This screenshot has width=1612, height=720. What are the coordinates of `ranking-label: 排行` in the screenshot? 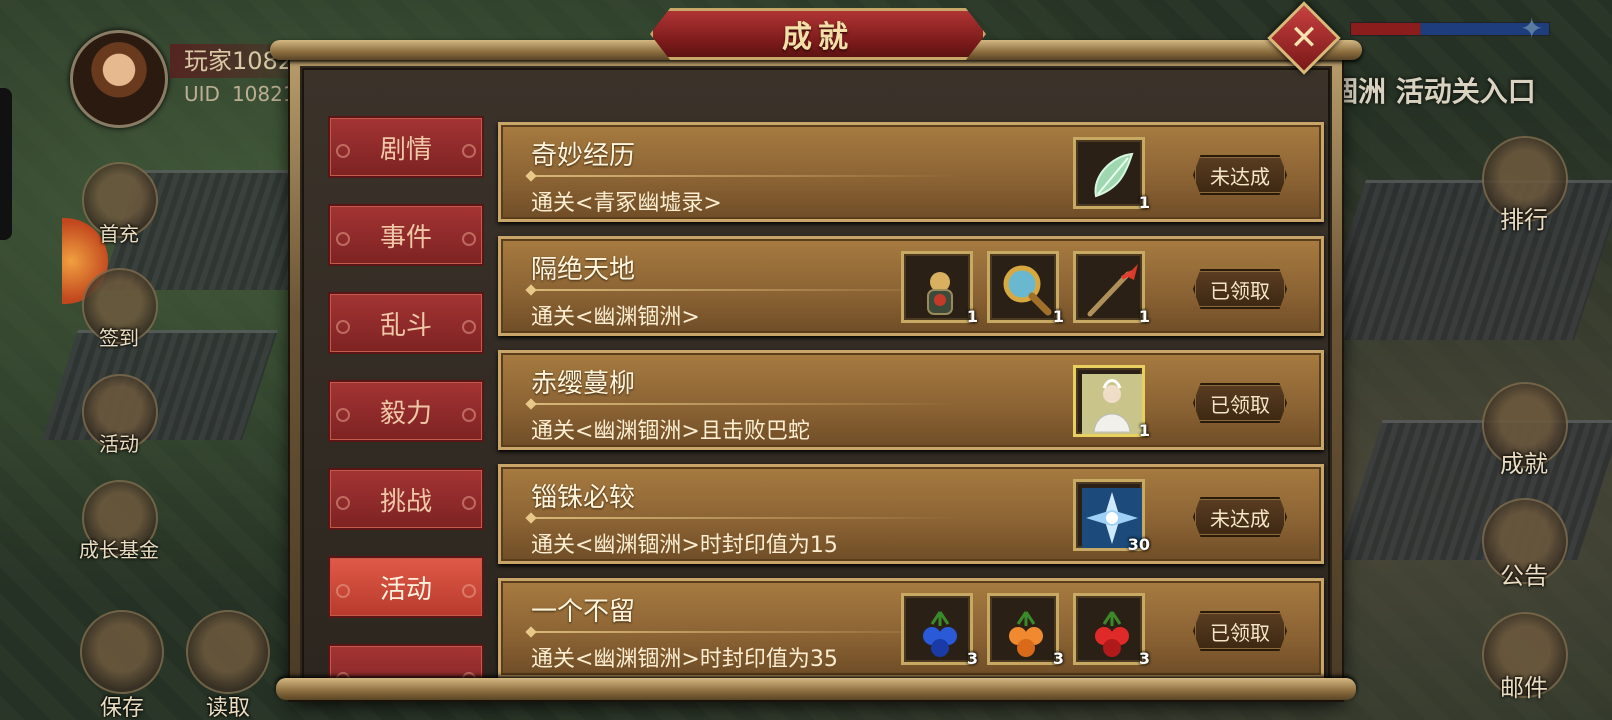 It's located at (1524, 220).